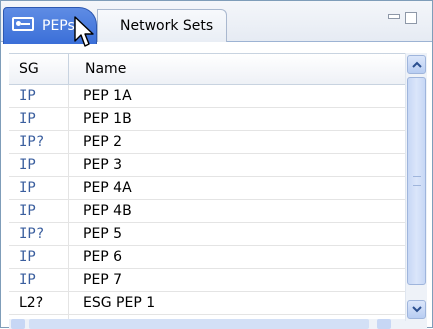  I want to click on vertical-scrollbar, so click(416, 187).